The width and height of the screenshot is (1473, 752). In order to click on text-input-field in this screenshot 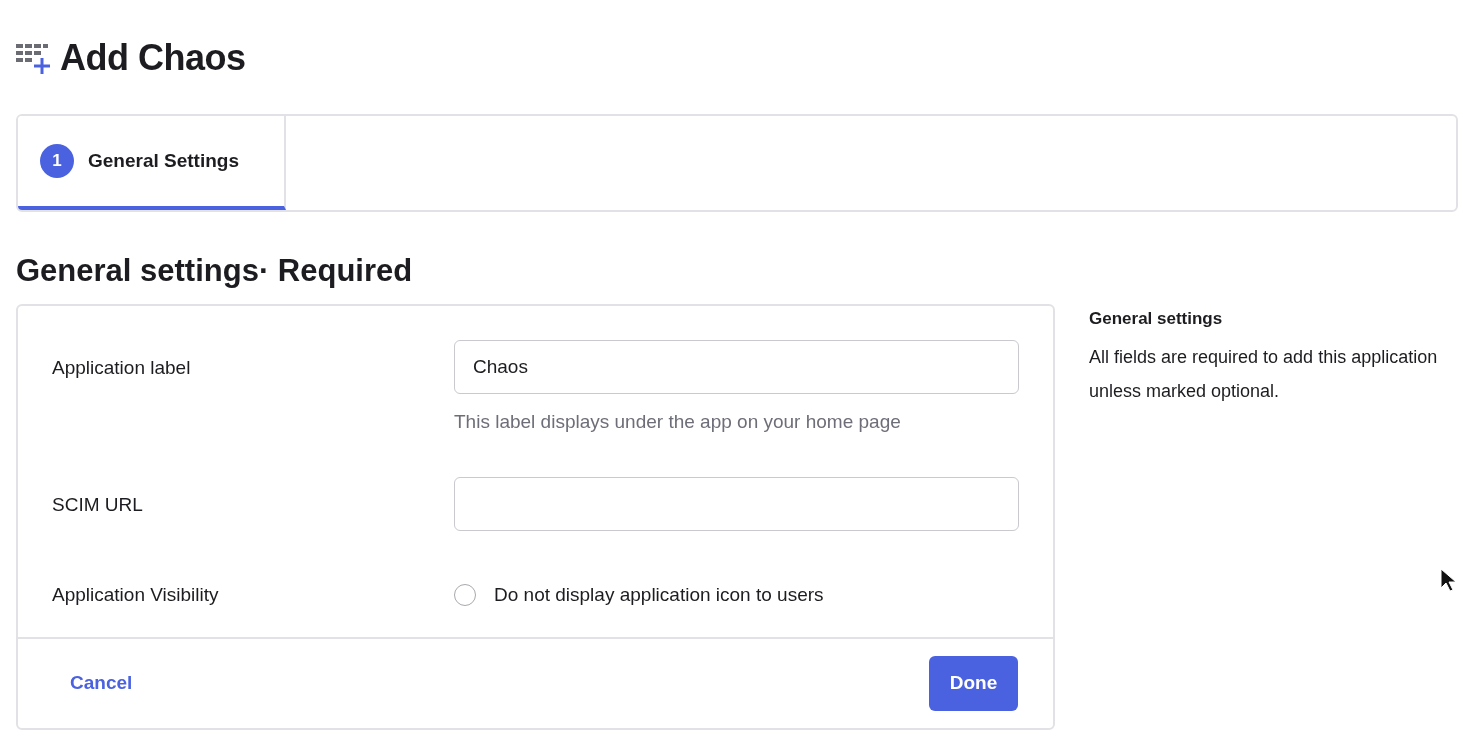, I will do `click(736, 503)`.